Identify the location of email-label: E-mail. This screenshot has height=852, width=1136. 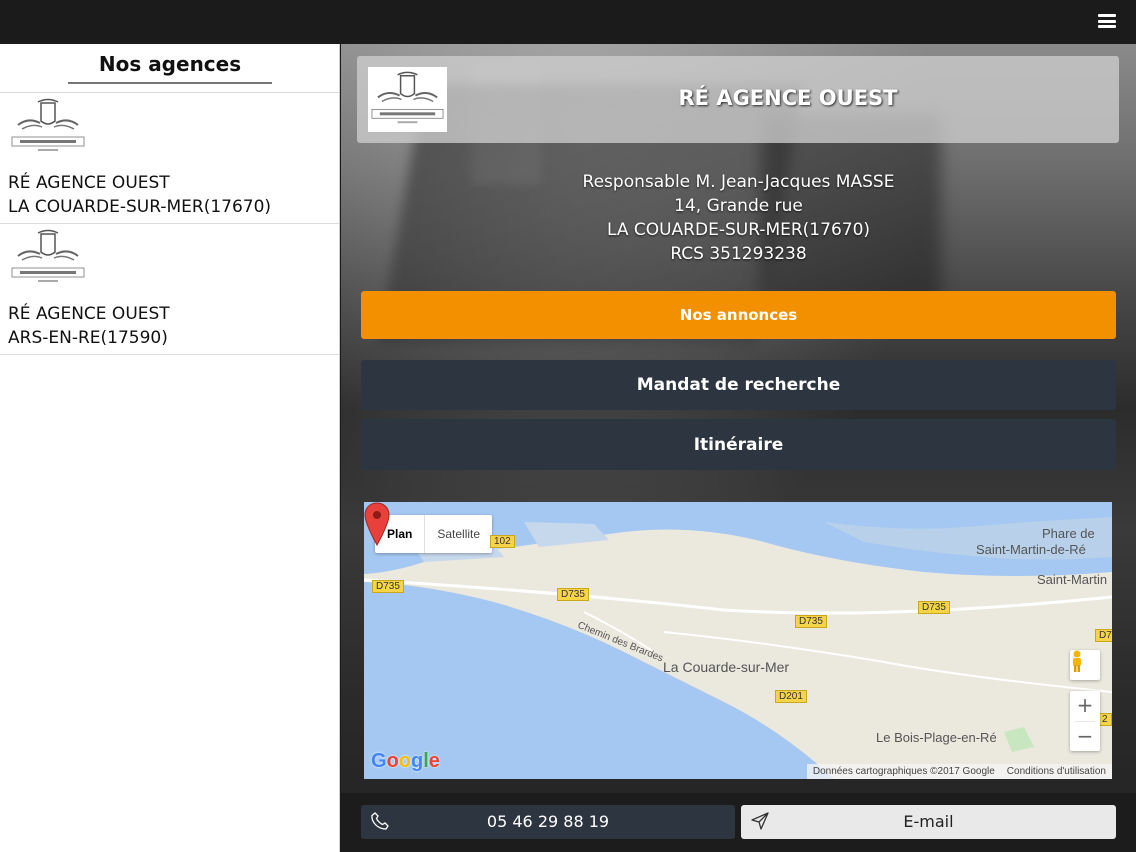
(928, 821).